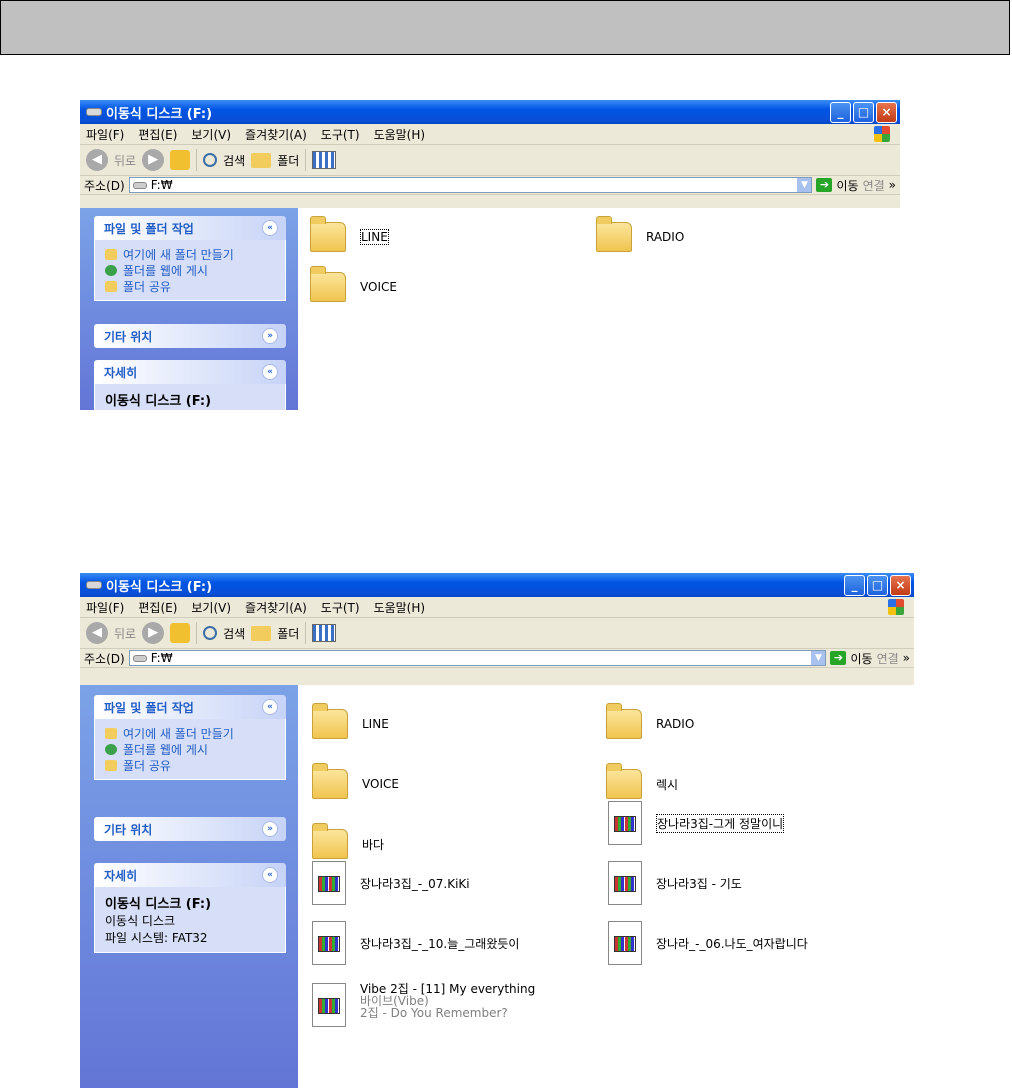  Describe the element at coordinates (696, 823) in the screenshot. I see `audio-file-item: 장나라3집-그게 정말이니` at that location.